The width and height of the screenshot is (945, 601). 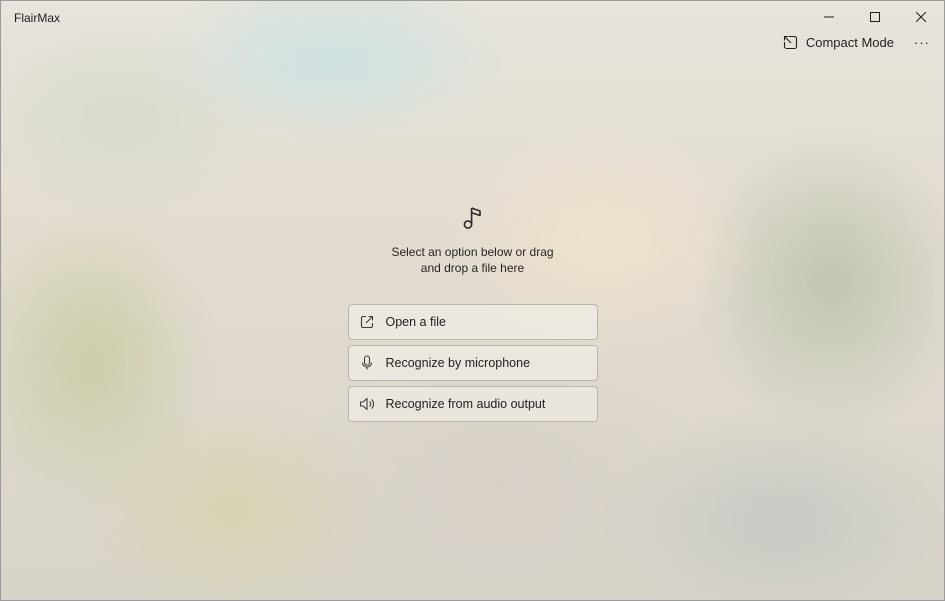 What do you see at coordinates (472, 322) in the screenshot?
I see `open-file-button: Open a file` at bounding box center [472, 322].